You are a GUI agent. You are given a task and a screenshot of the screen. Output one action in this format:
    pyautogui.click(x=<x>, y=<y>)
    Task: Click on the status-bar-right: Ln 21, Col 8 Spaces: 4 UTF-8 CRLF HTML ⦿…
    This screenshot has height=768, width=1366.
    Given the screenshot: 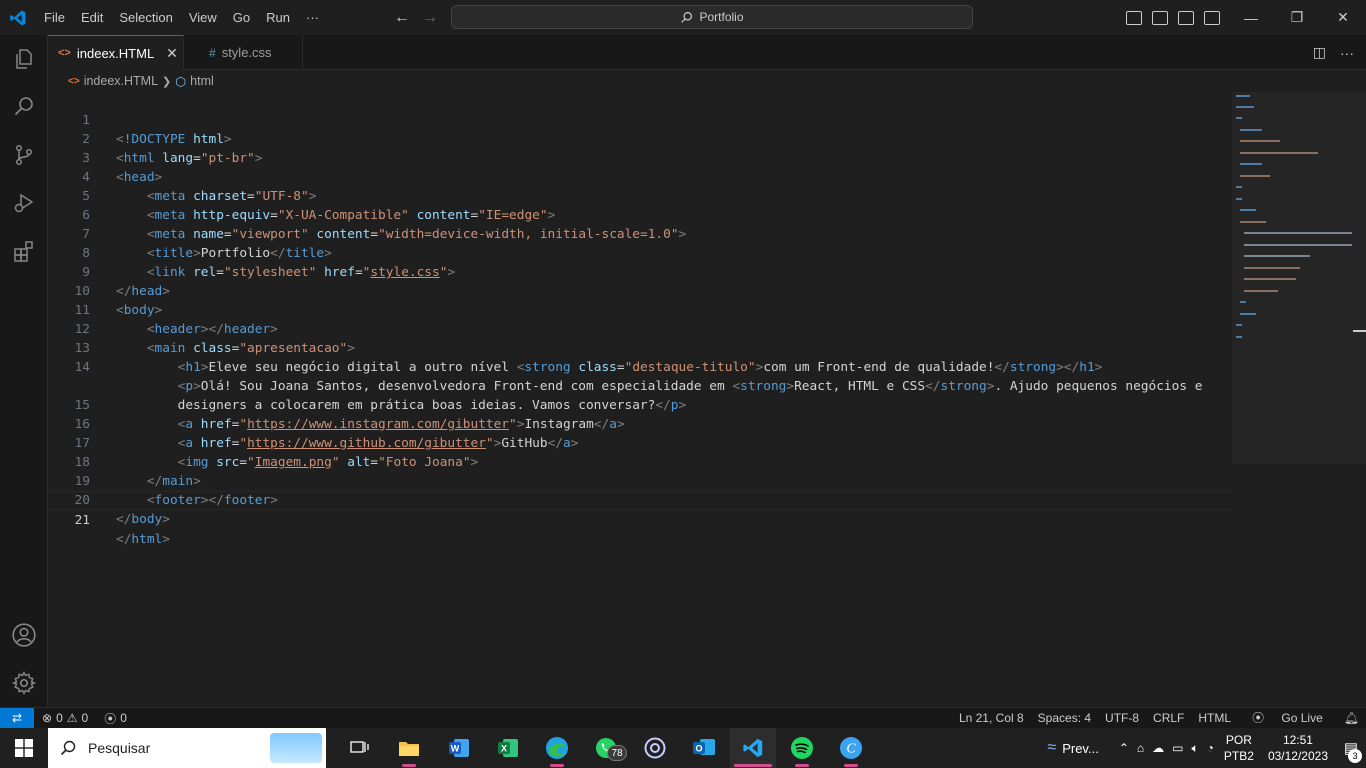 What is the action you would take?
    pyautogui.click(x=1159, y=718)
    